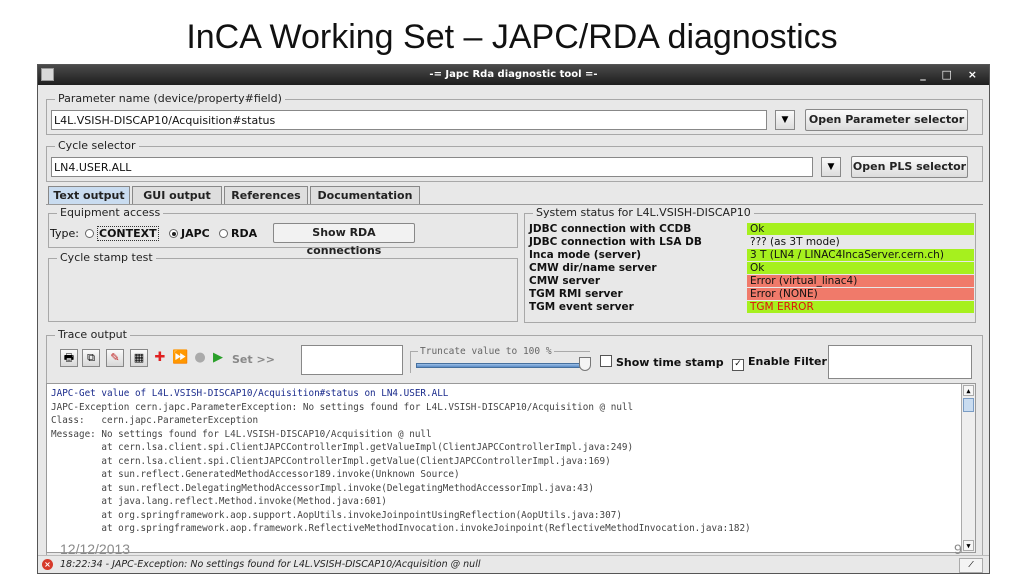 Image resolution: width=1024 pixels, height=576 pixels. What do you see at coordinates (512, 37) in the screenshot?
I see `slide-title: InCA Working Set – JAPC/RDA diagnostics` at bounding box center [512, 37].